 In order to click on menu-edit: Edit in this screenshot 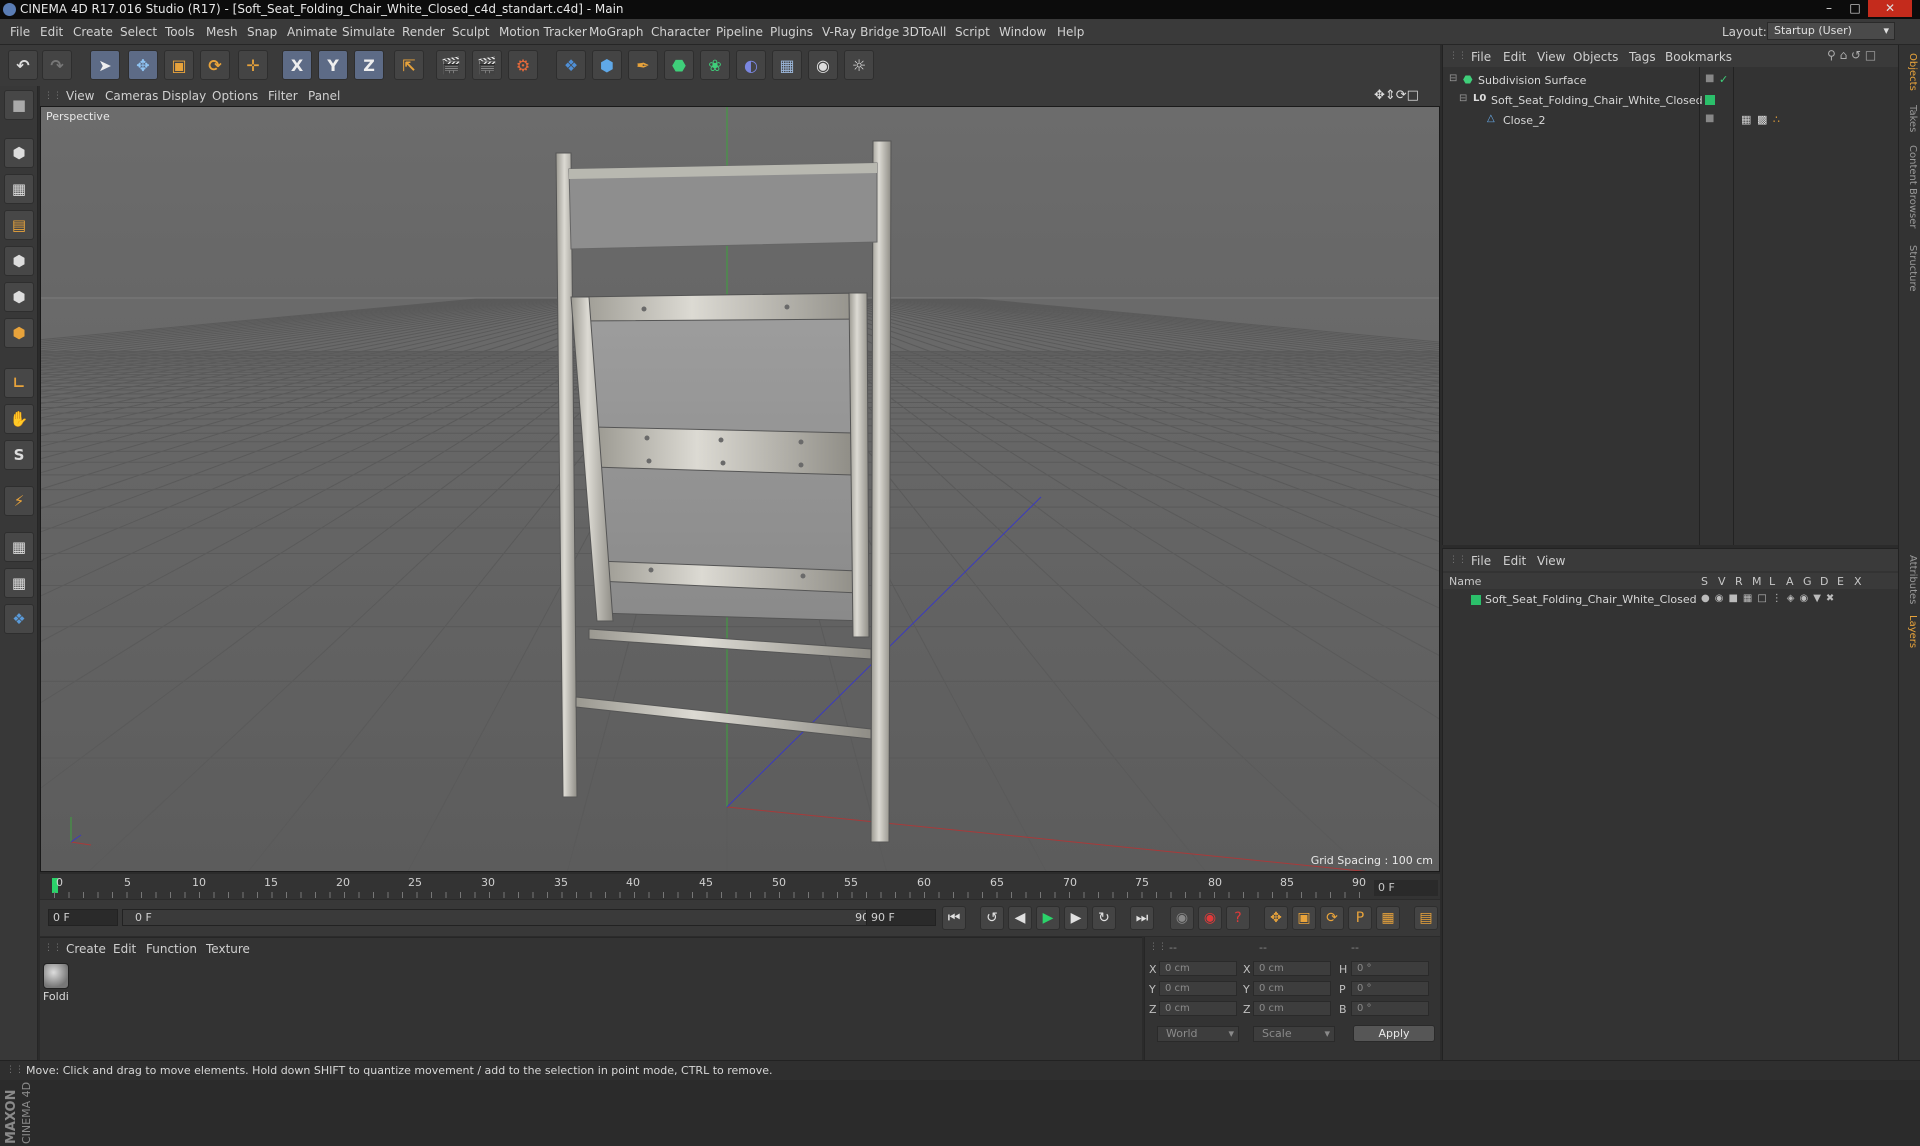, I will do `click(51, 32)`.